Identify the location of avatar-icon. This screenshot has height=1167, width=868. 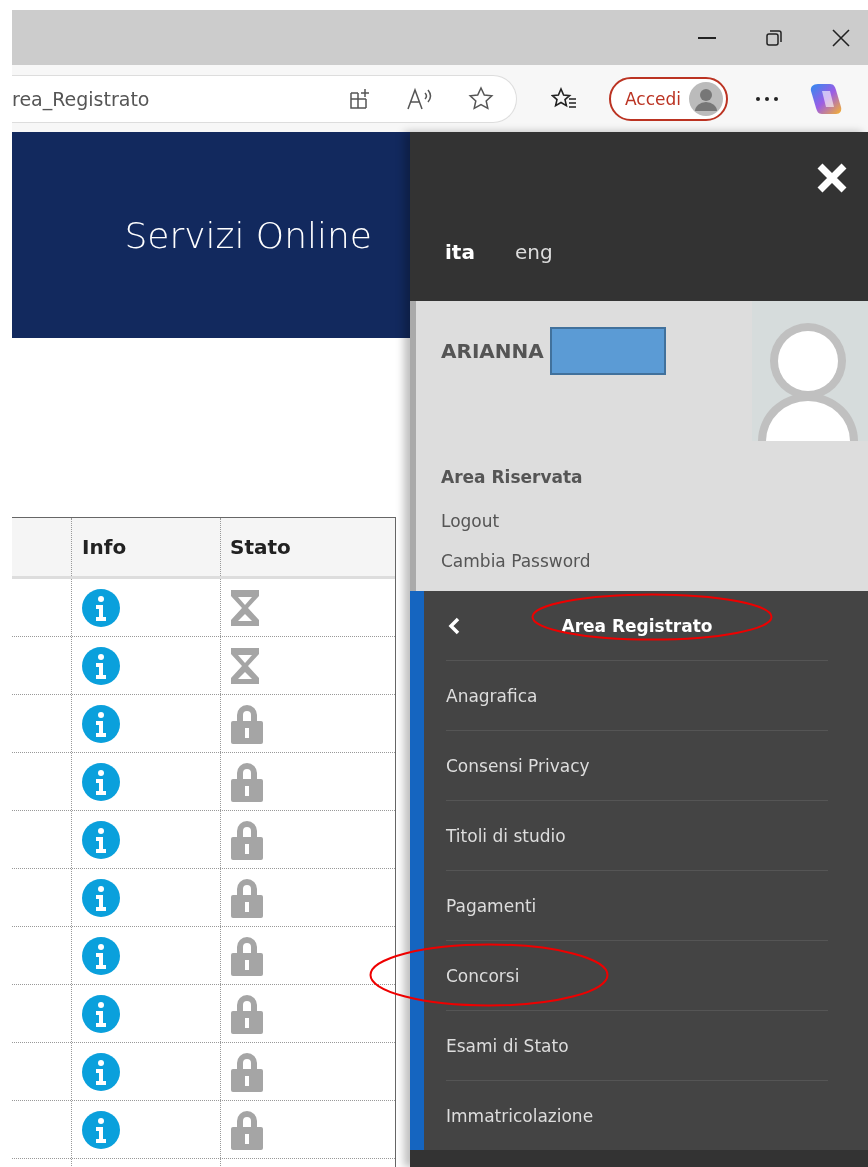
(706, 98).